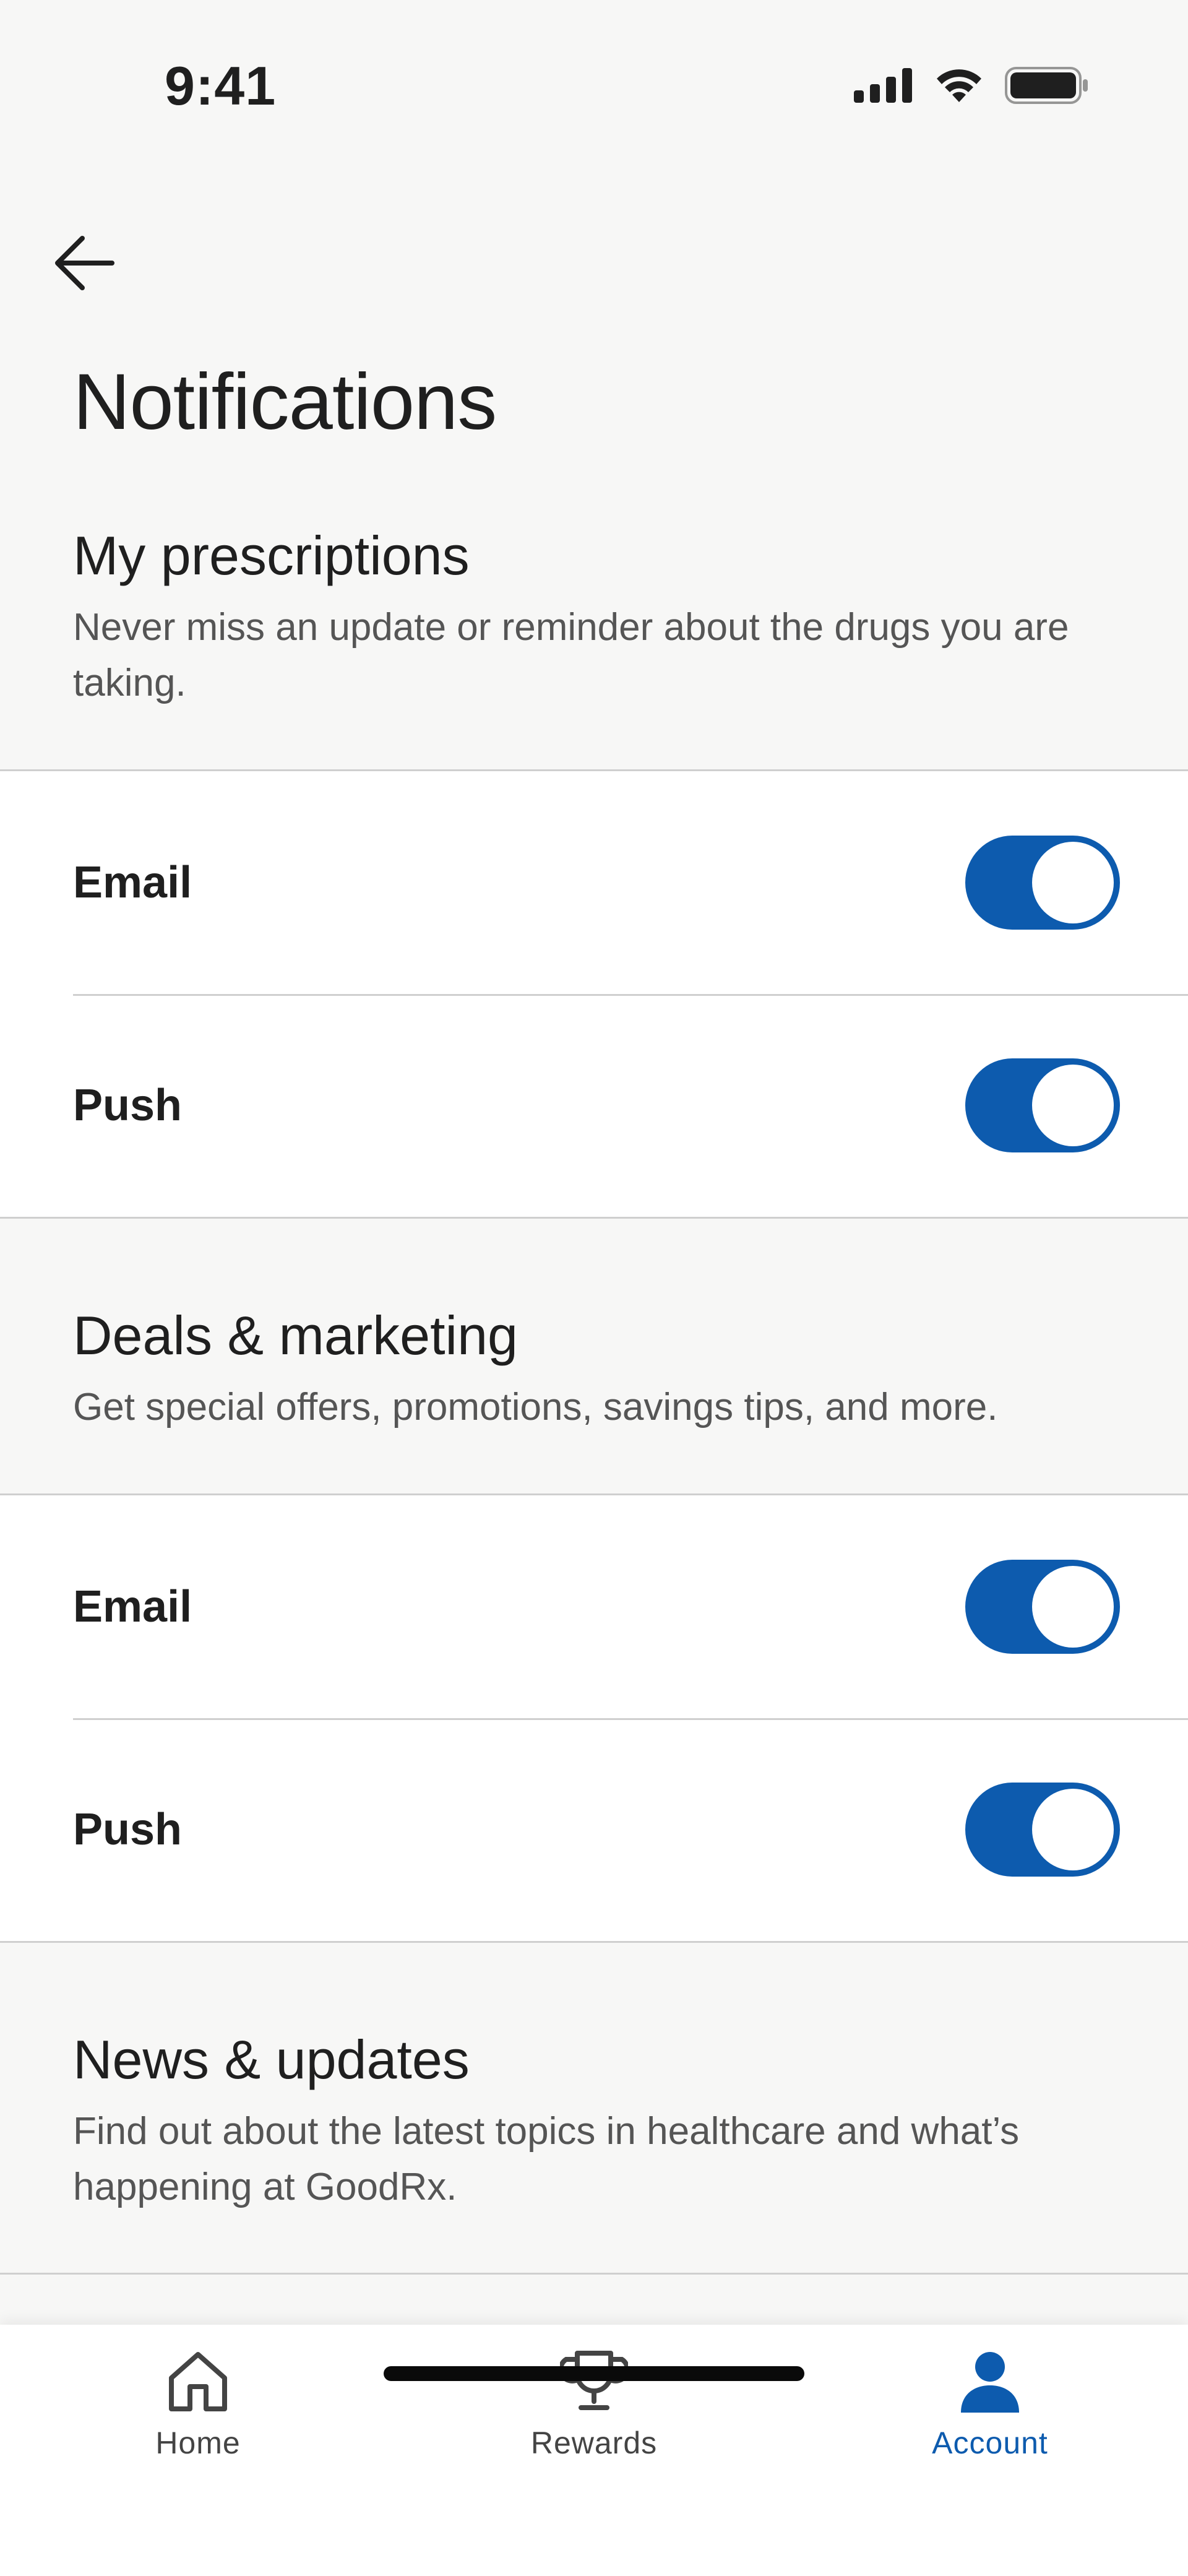  What do you see at coordinates (990, 2382) in the screenshot?
I see `person-icon` at bounding box center [990, 2382].